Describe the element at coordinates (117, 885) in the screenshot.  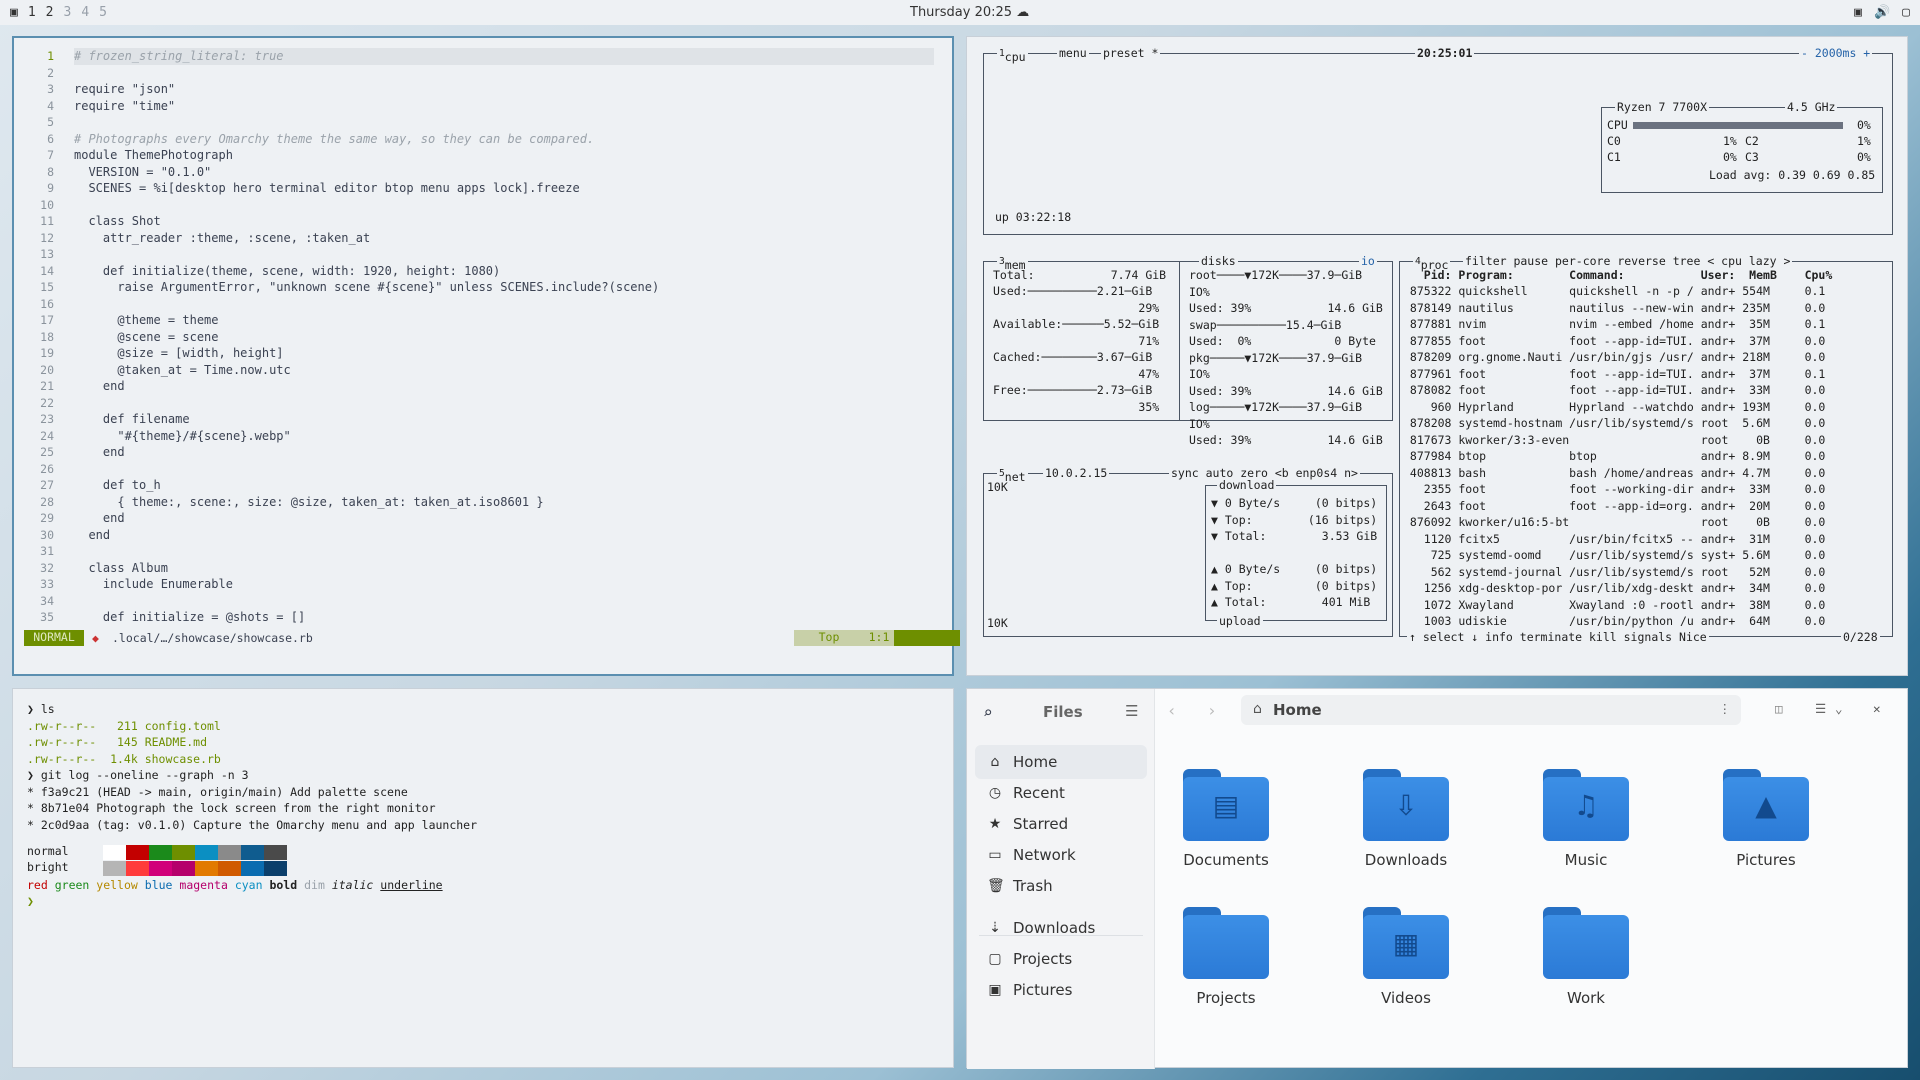
I see `style-sample: yellow` at that location.